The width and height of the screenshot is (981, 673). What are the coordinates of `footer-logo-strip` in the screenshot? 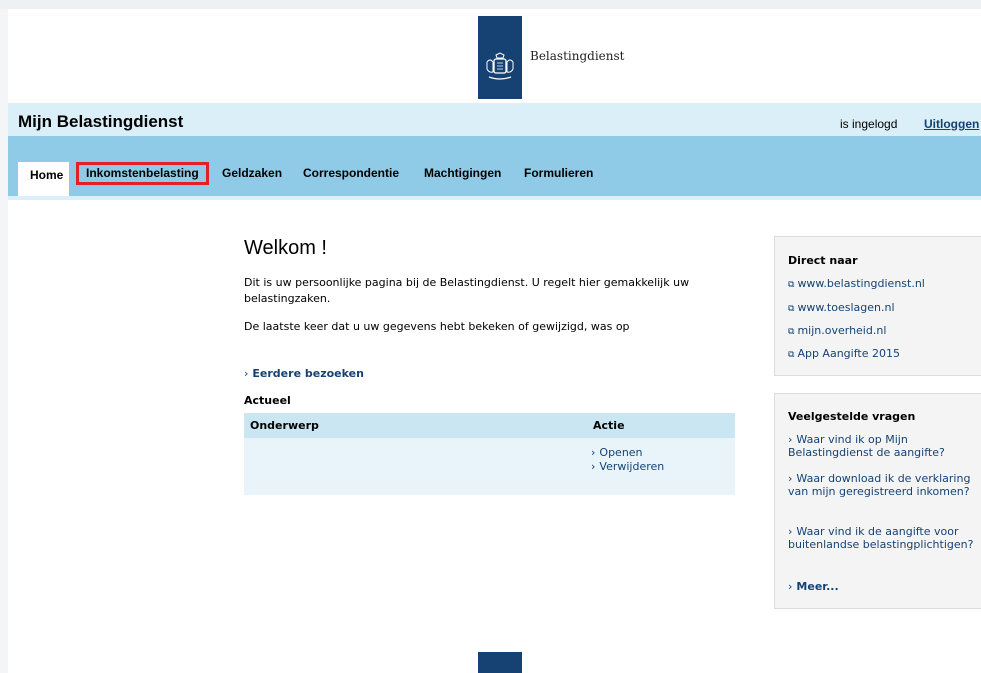 It's located at (500, 662).